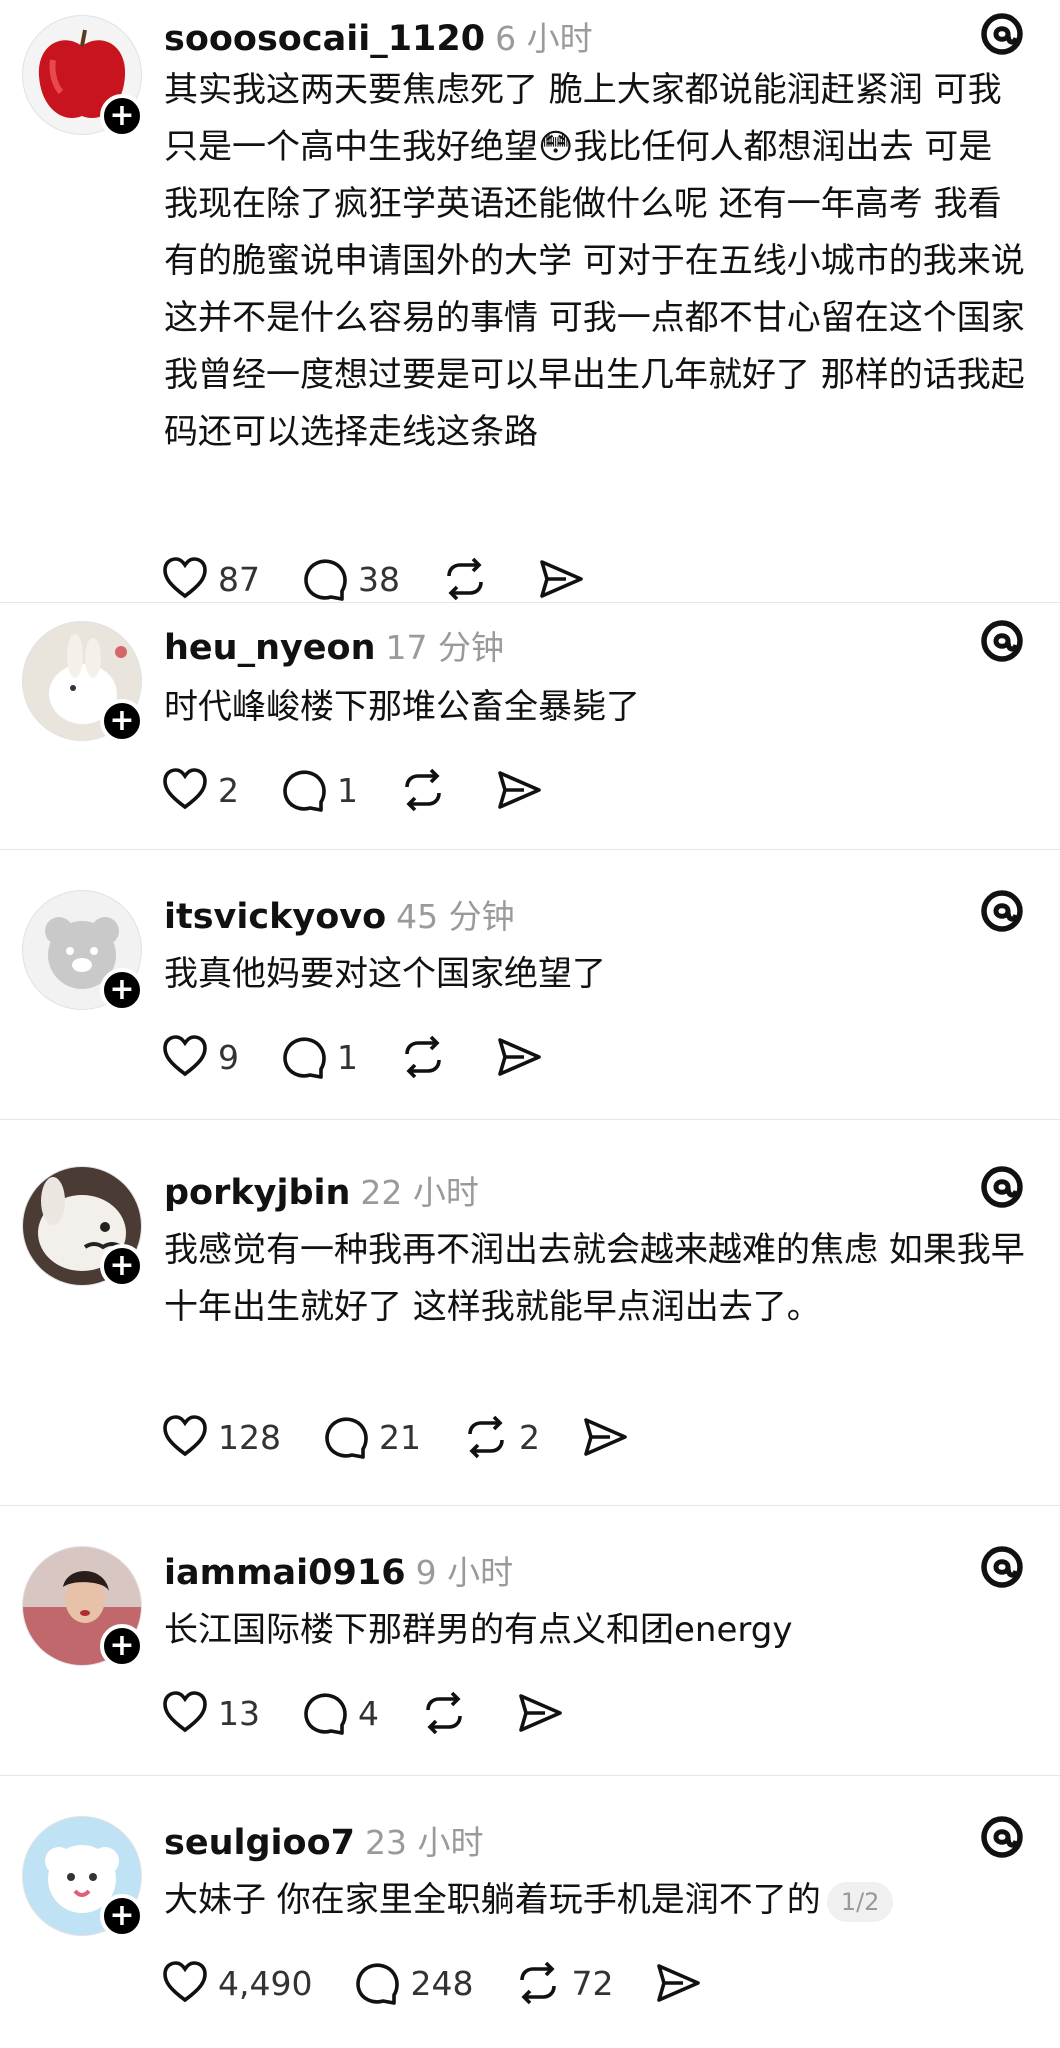 The width and height of the screenshot is (1060, 2048). I want to click on action-bar: 13 4, so click(382, 1713).